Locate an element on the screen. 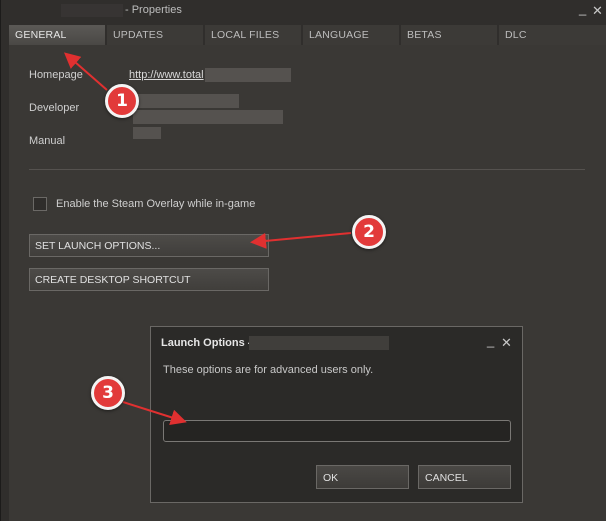 The height and width of the screenshot is (521, 606). callout-3: 3 is located at coordinates (108, 393).